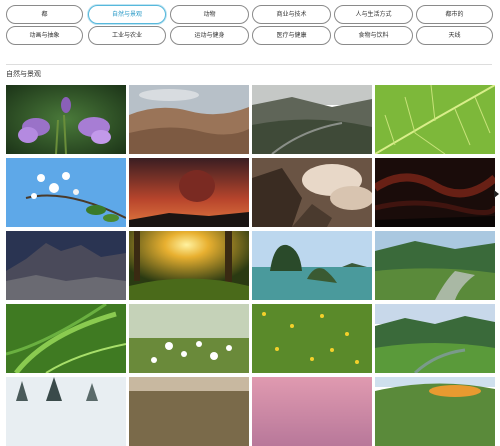 This screenshot has height=446, width=500. What do you see at coordinates (249, 64) in the screenshot?
I see `section-divider` at bounding box center [249, 64].